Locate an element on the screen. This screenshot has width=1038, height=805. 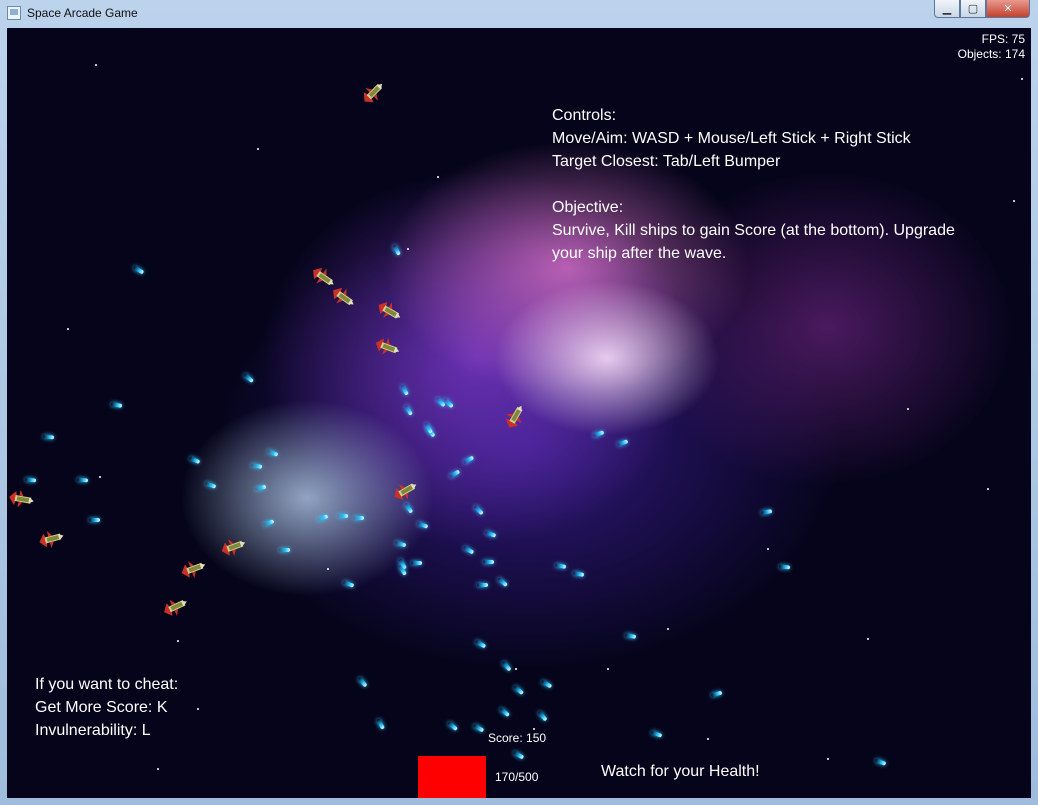
maximize-button: ▢ is located at coordinates (973, 9).